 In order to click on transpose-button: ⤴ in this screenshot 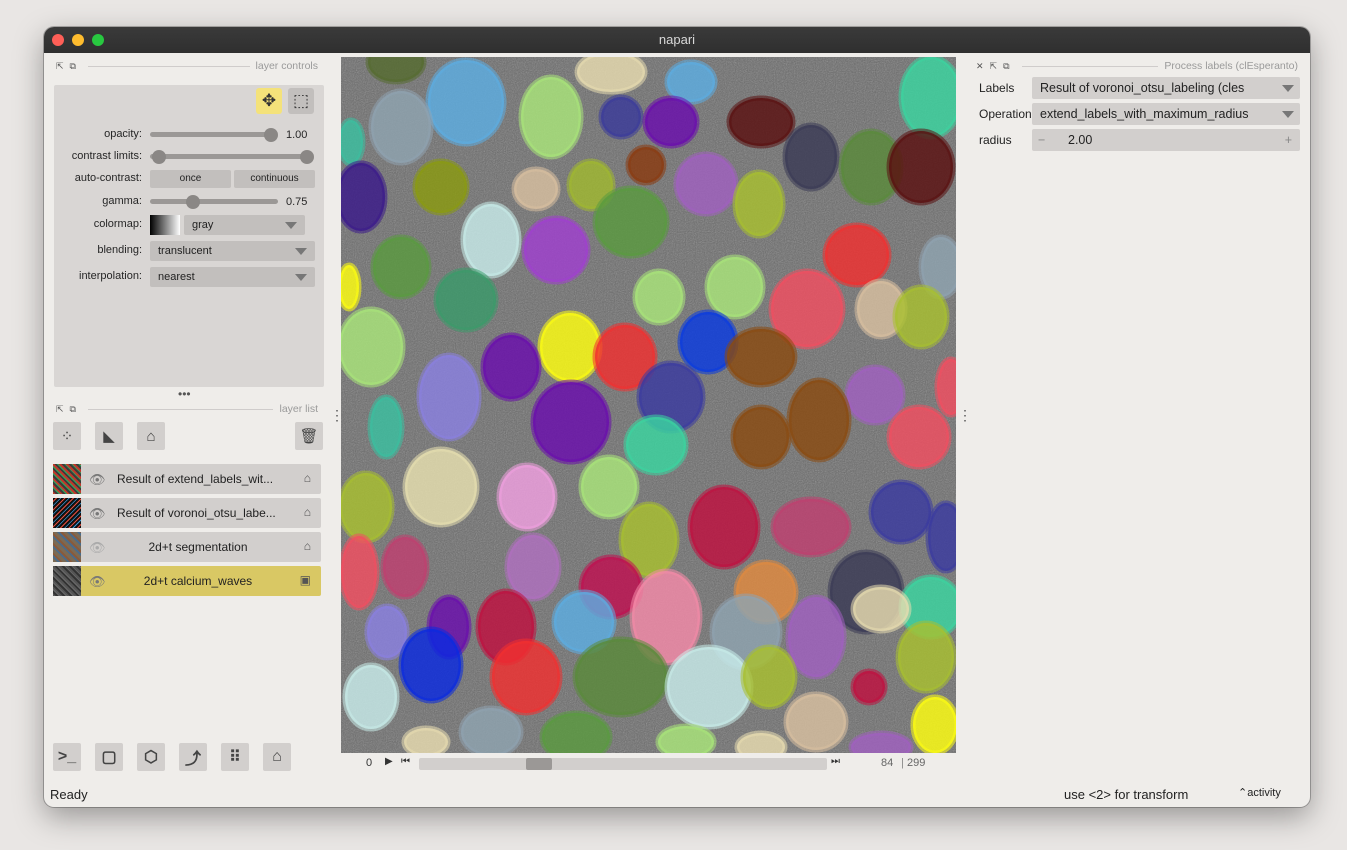, I will do `click(193, 757)`.